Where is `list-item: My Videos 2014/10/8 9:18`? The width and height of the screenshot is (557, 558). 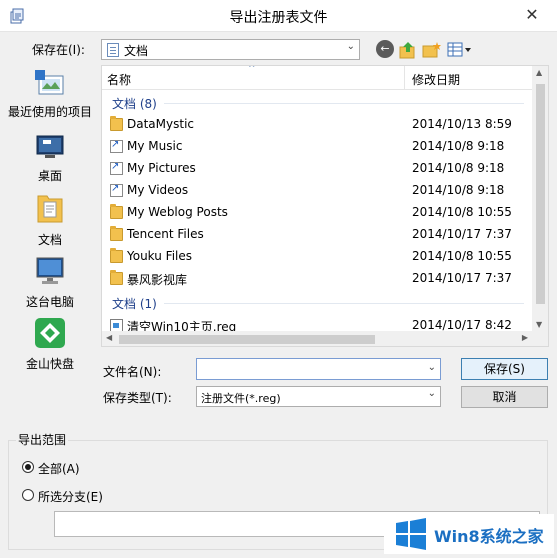
list-item: My Videos 2014/10/8 9:18 is located at coordinates (317, 191).